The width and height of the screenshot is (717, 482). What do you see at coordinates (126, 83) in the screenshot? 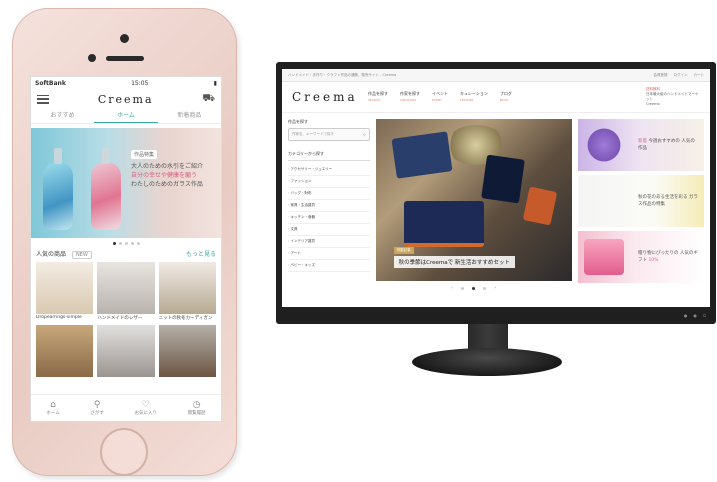
I see `status-bar: SoftBank 15:05 ▮` at bounding box center [126, 83].